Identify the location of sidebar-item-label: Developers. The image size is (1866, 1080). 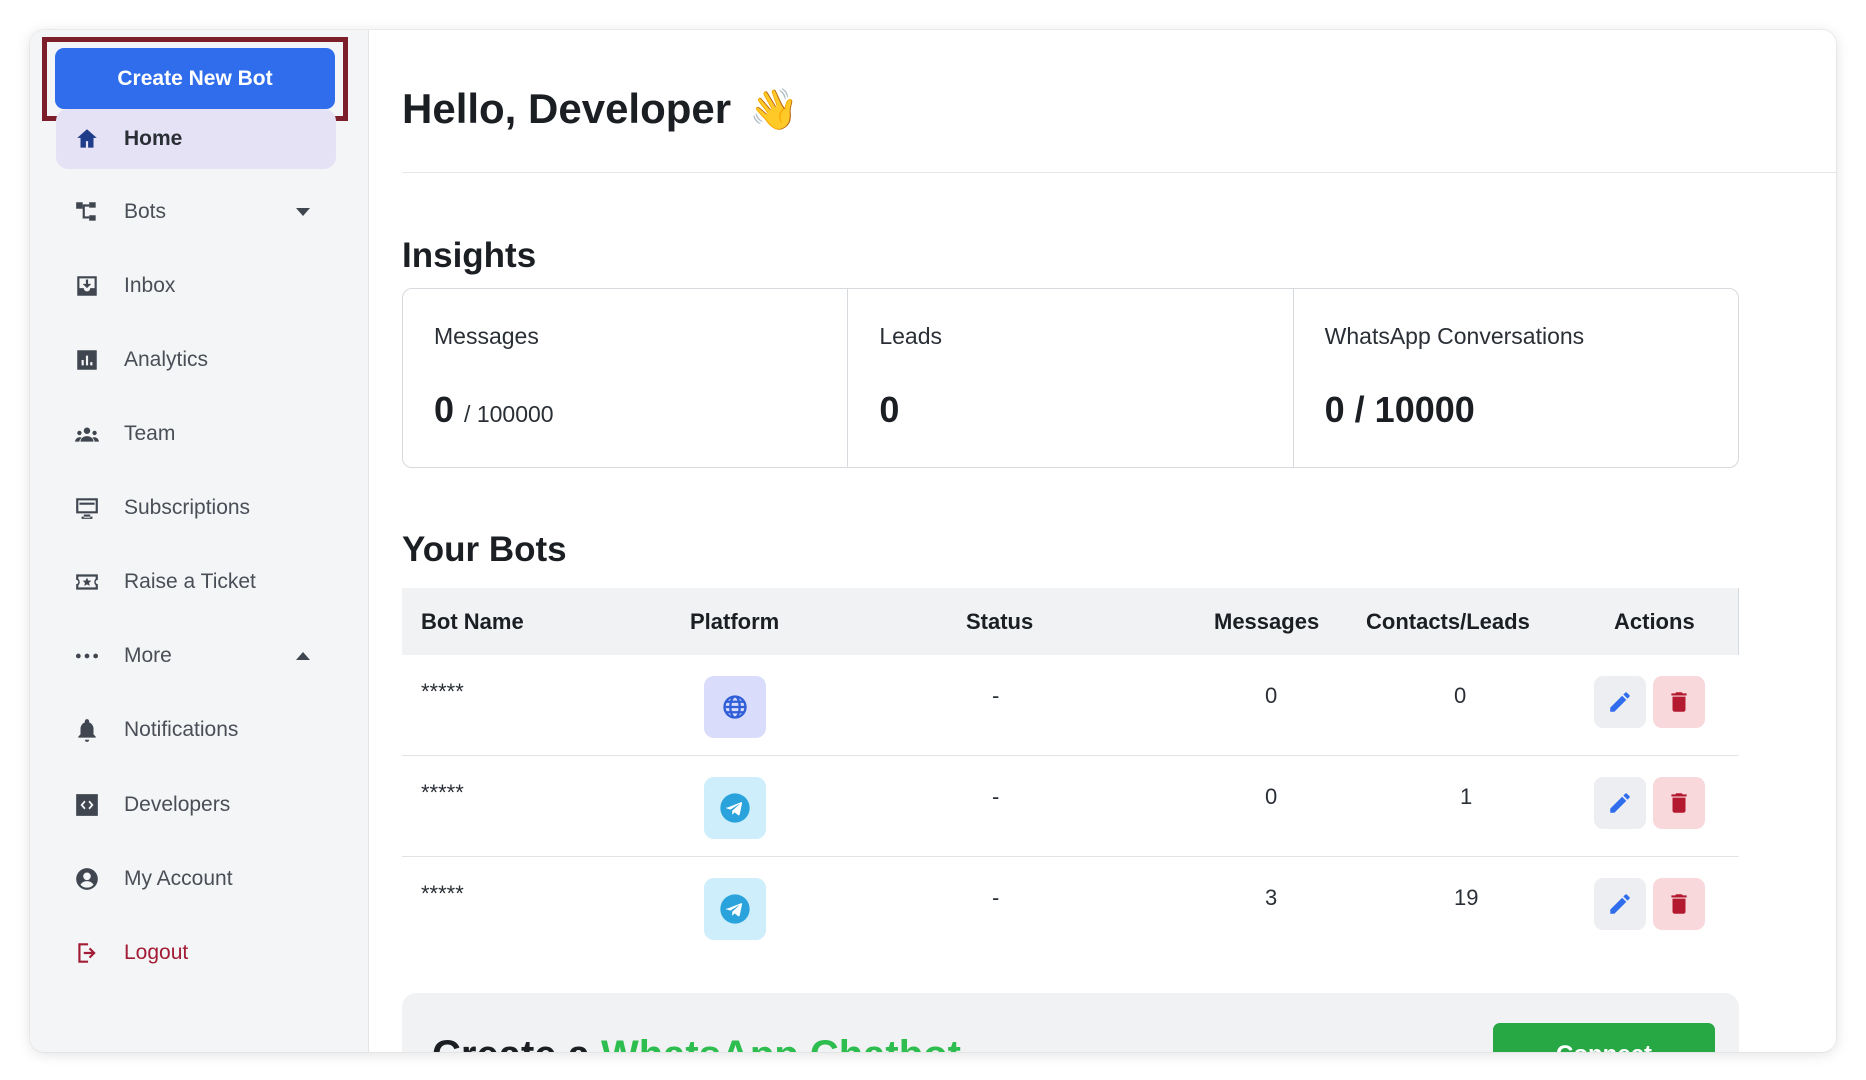
(177, 804).